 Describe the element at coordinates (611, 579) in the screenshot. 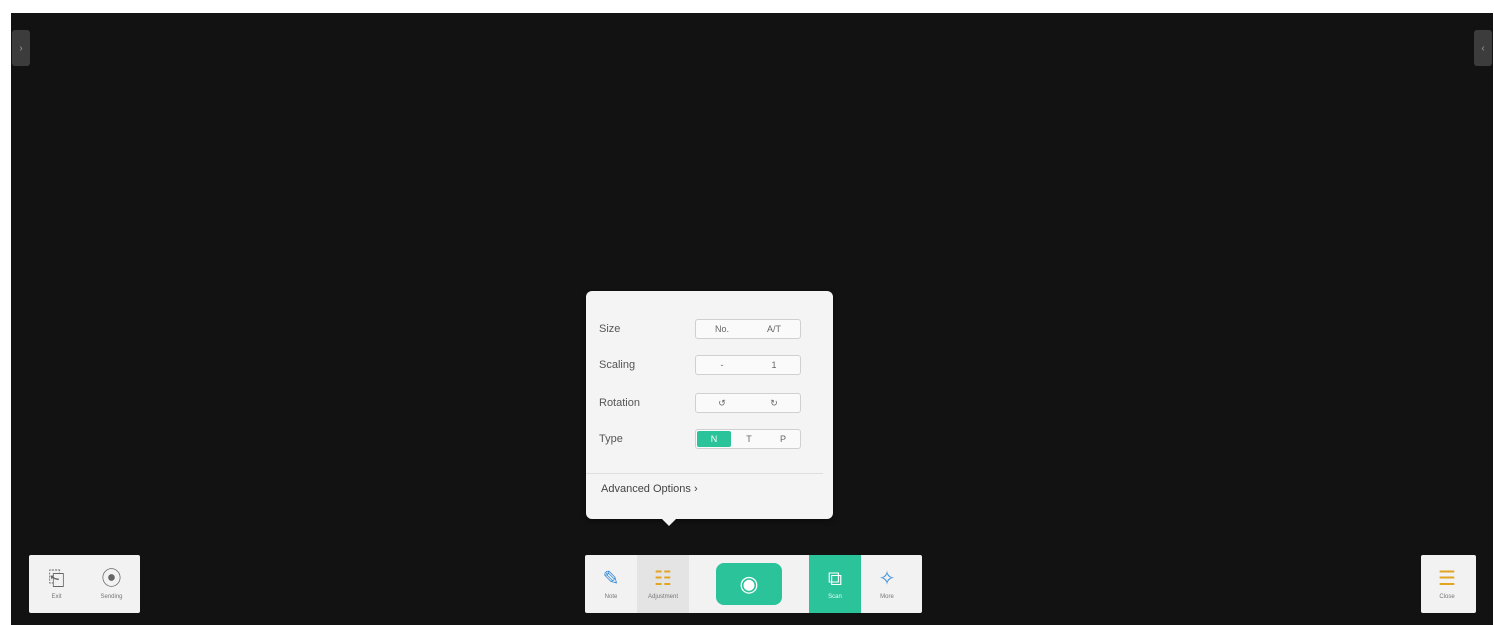

I see `pen-icon: ✎` at that location.